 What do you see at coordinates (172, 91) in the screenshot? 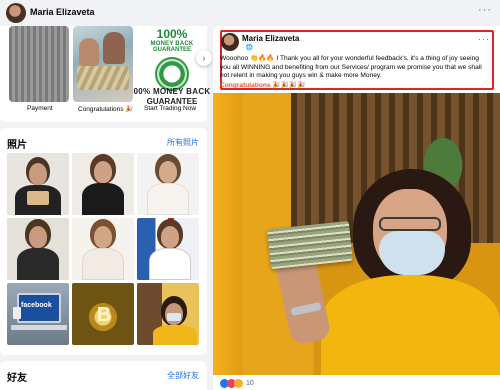
I see `guarantee-line3: 00% MONEY BACK` at bounding box center [172, 91].